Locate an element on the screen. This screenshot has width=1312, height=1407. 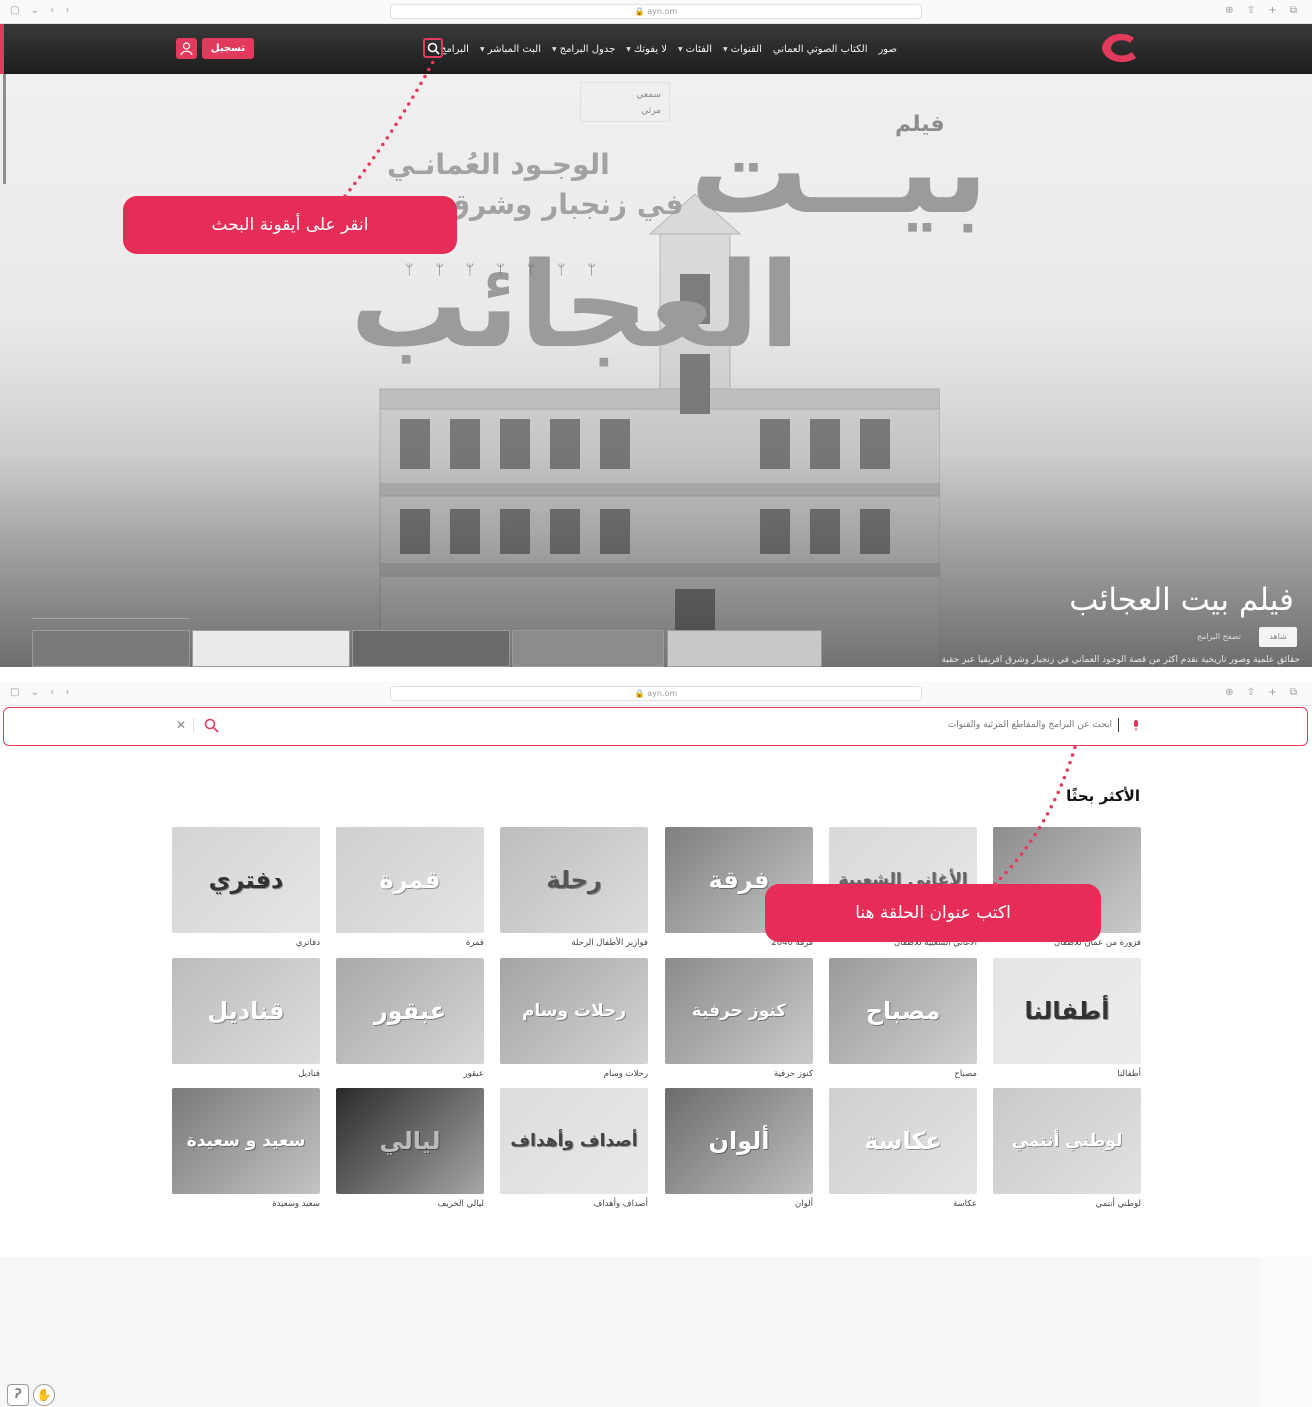
program-tile: ليالي ليالي الخريف is located at coordinates (410, 1150).